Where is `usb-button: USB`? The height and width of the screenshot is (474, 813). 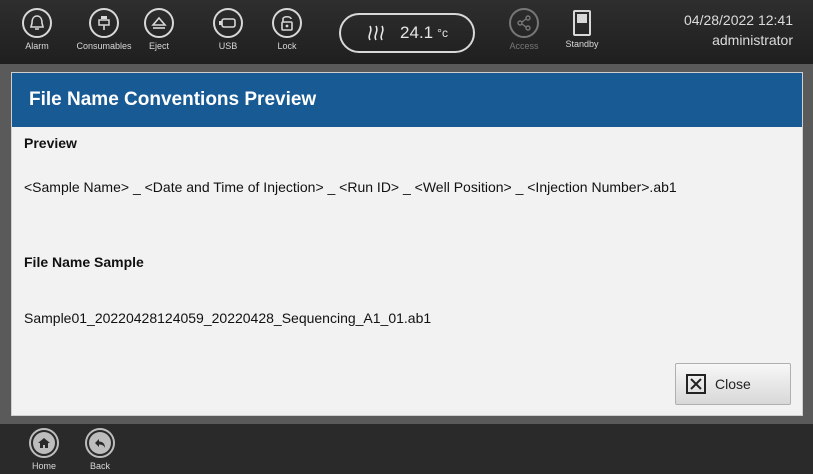
usb-button: USB is located at coordinates (228, 35).